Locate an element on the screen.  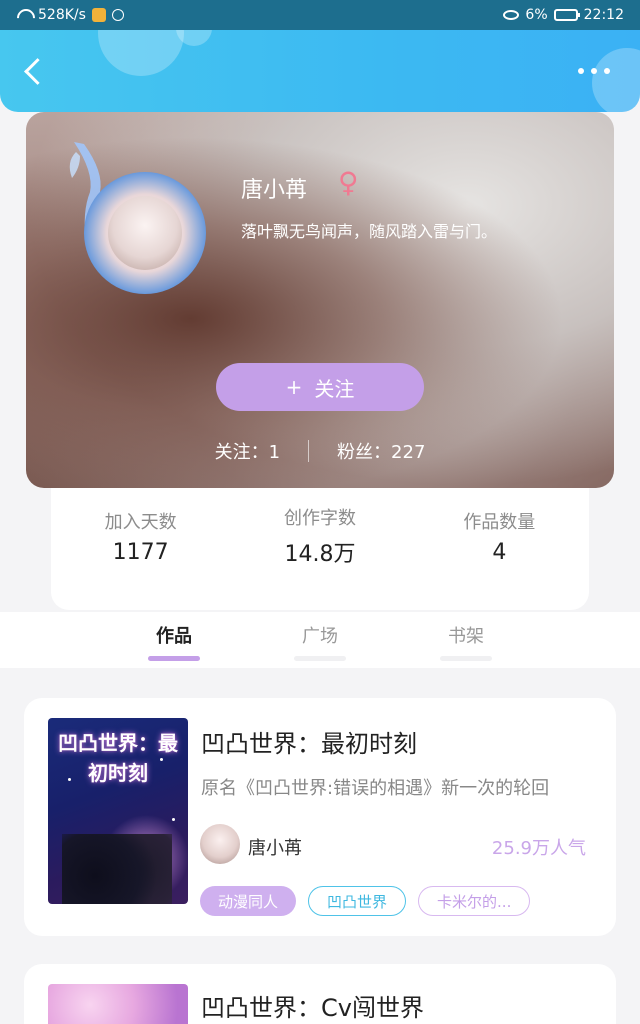
follow-counts: 关注：1 粉丝：227 is located at coordinates (320, 451).